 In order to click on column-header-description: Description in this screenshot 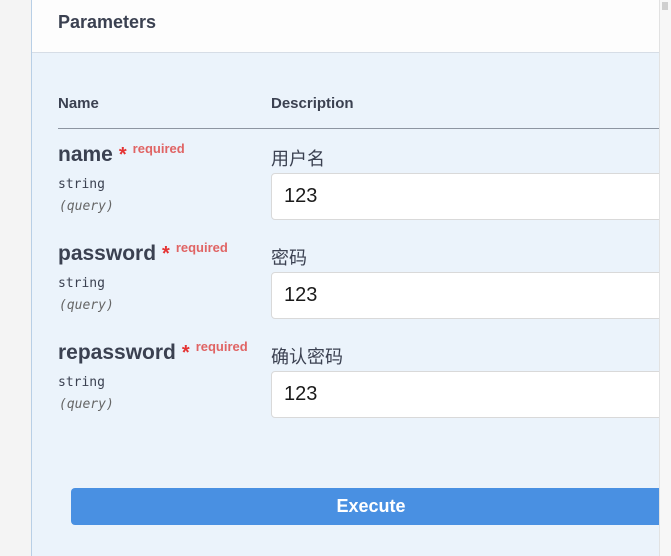, I will do `click(312, 103)`.